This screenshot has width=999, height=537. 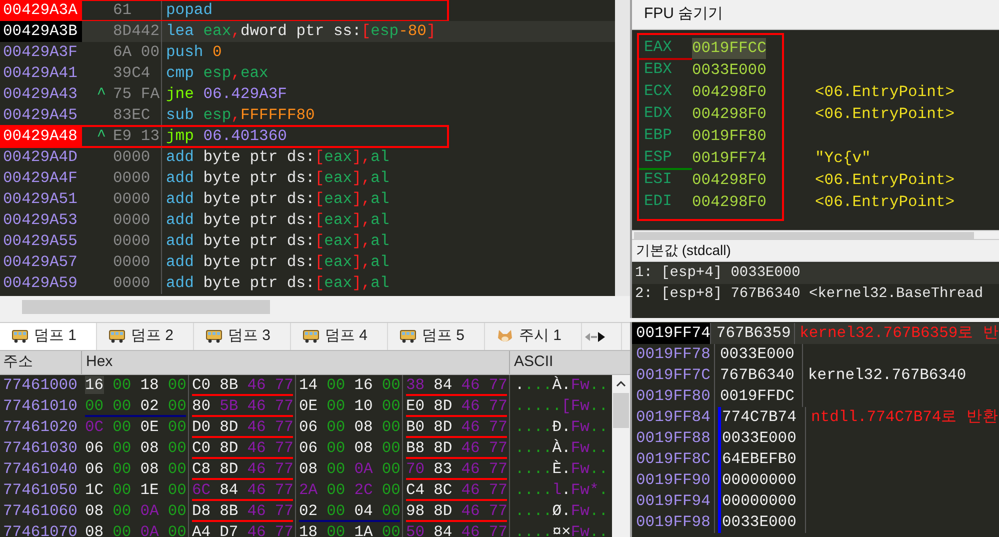 What do you see at coordinates (561, 385) in the screenshot?
I see `ascii-text: ....À.Fw..` at bounding box center [561, 385].